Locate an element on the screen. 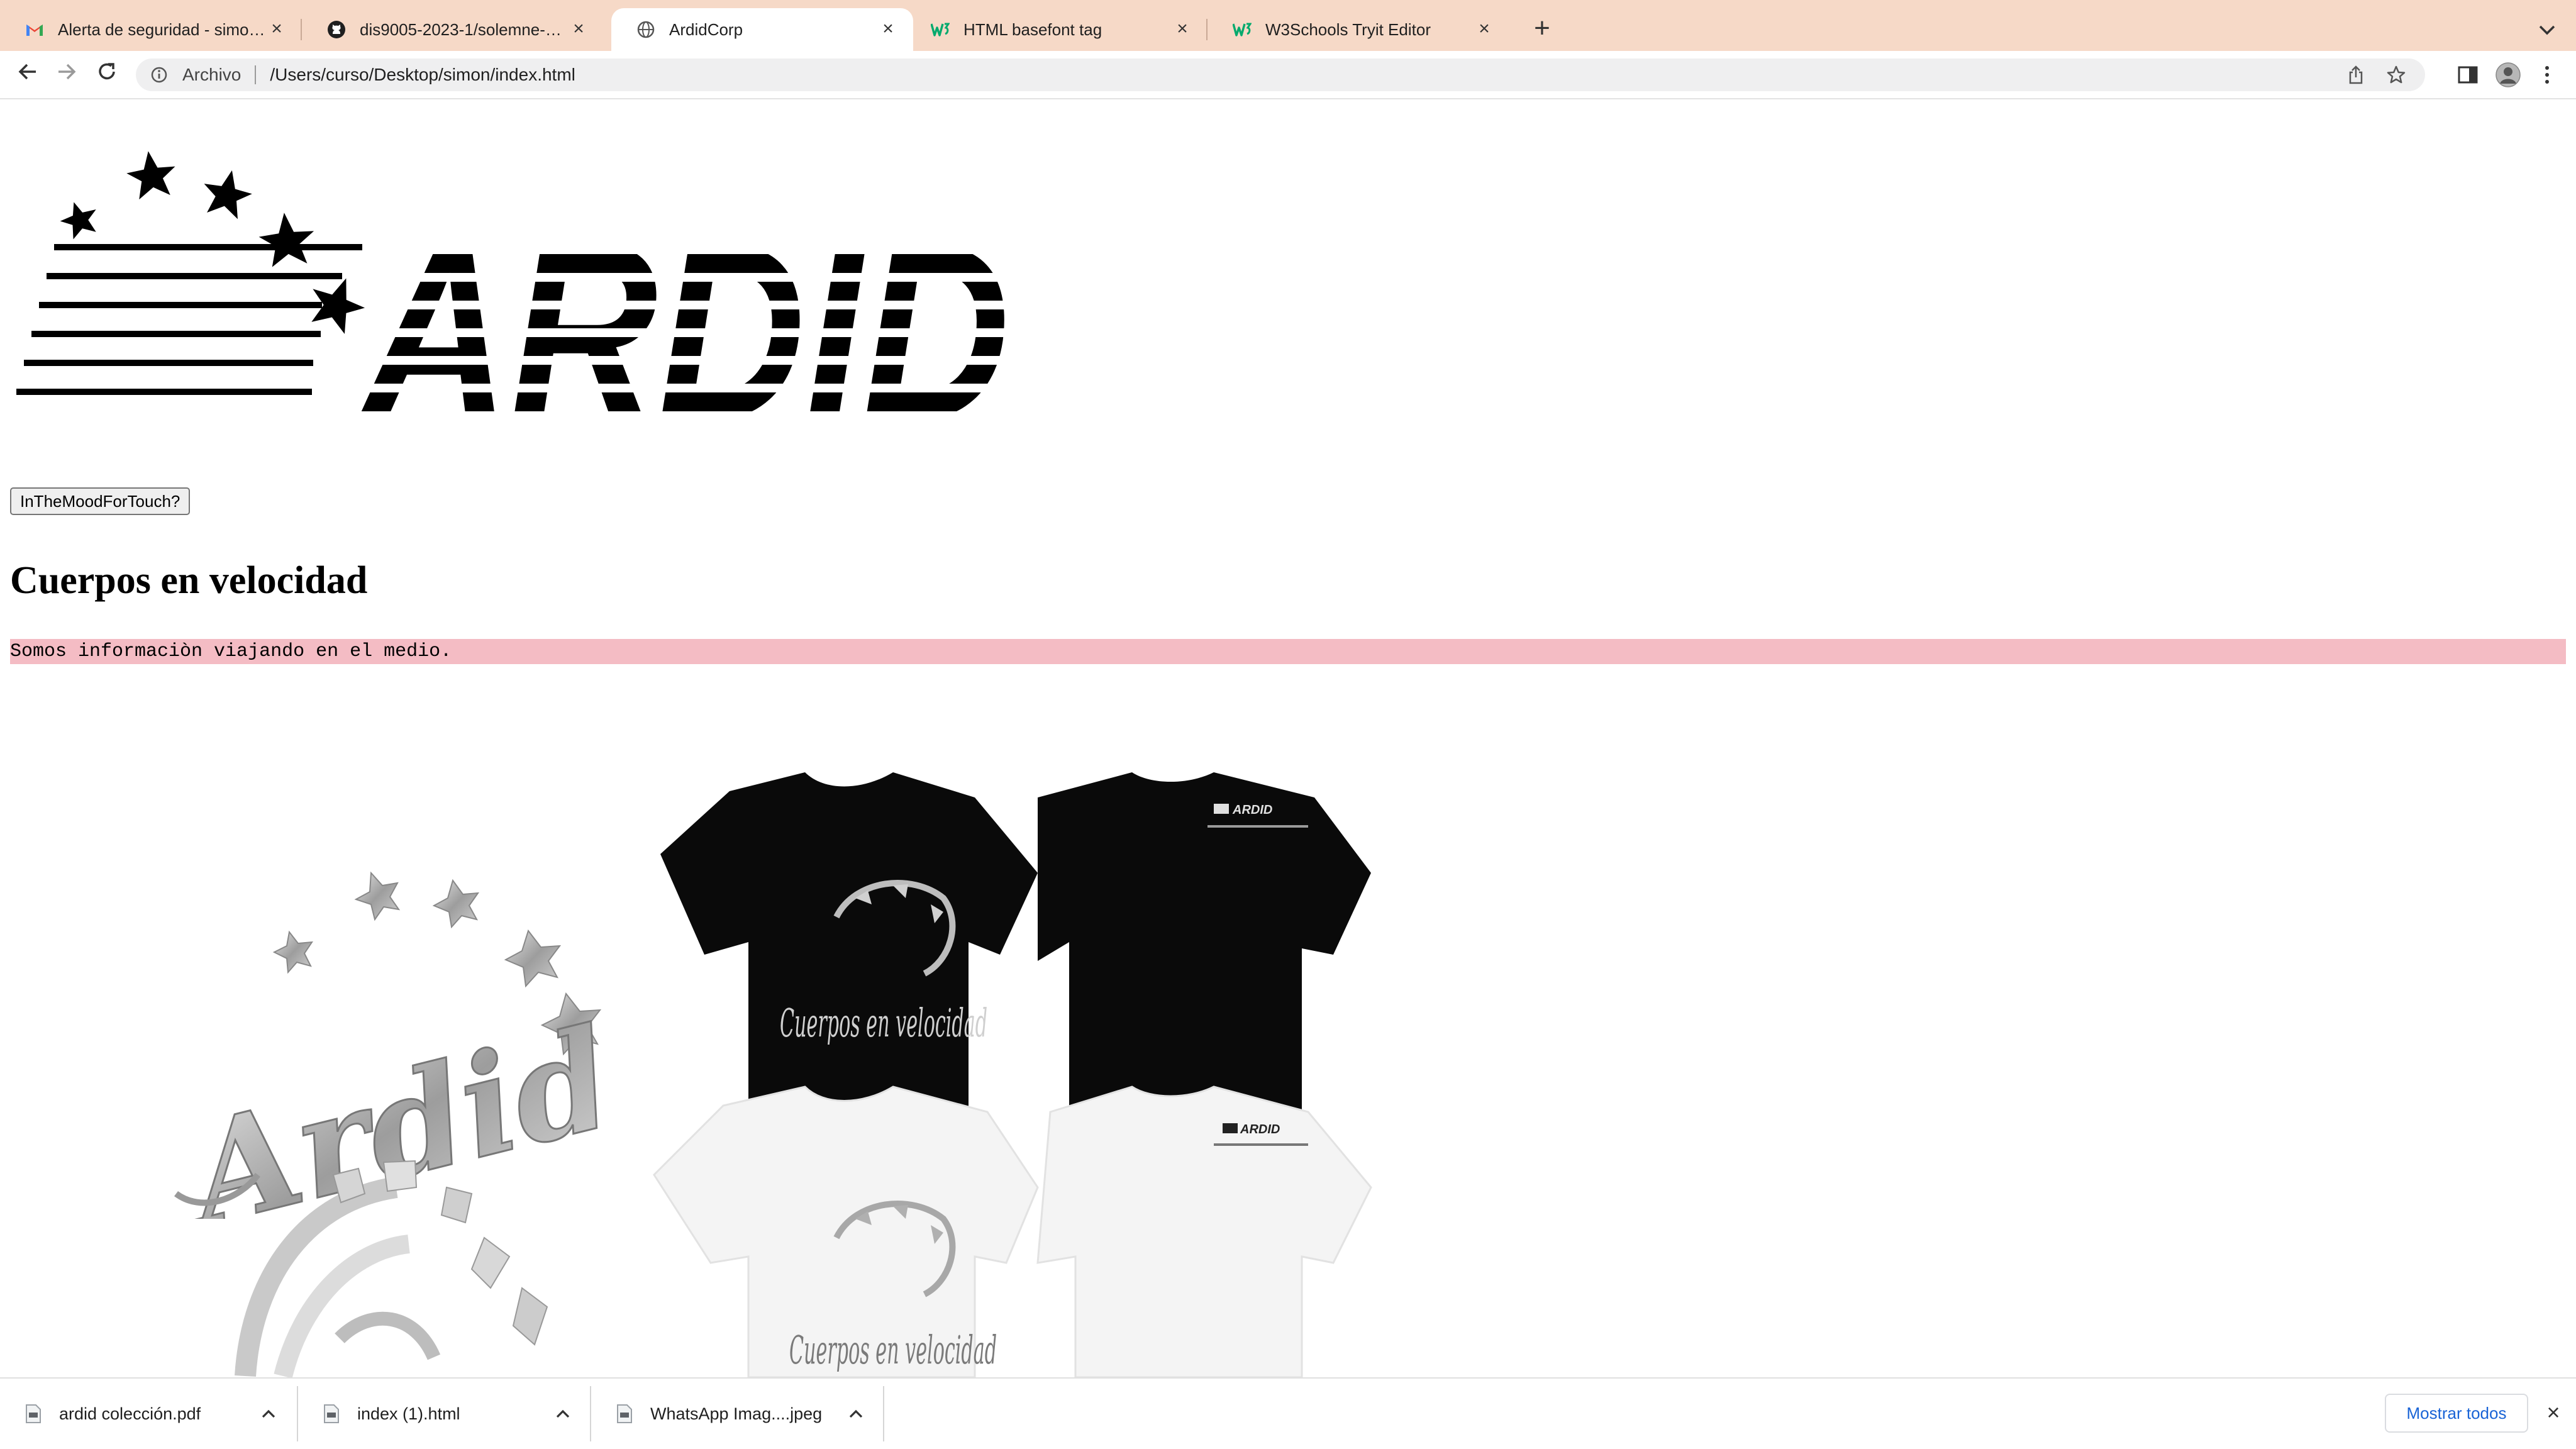 This screenshot has width=2576, height=1449. kebab-menu-icon is located at coordinates (2547, 74).